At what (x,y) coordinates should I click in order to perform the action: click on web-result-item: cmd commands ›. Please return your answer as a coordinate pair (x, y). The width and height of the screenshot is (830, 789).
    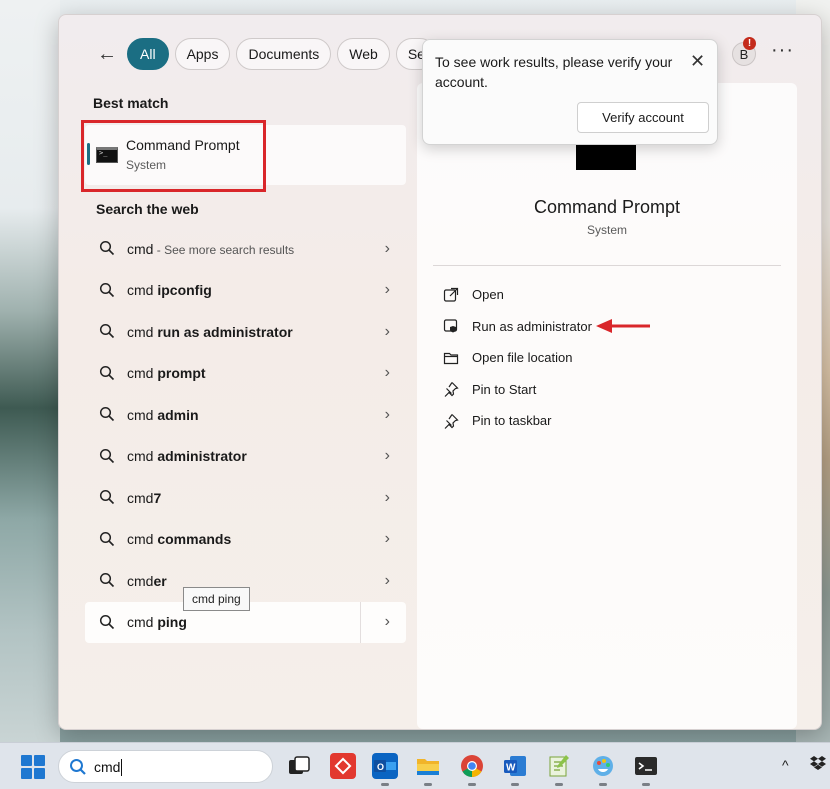
    Looking at the image, I should click on (245, 540).